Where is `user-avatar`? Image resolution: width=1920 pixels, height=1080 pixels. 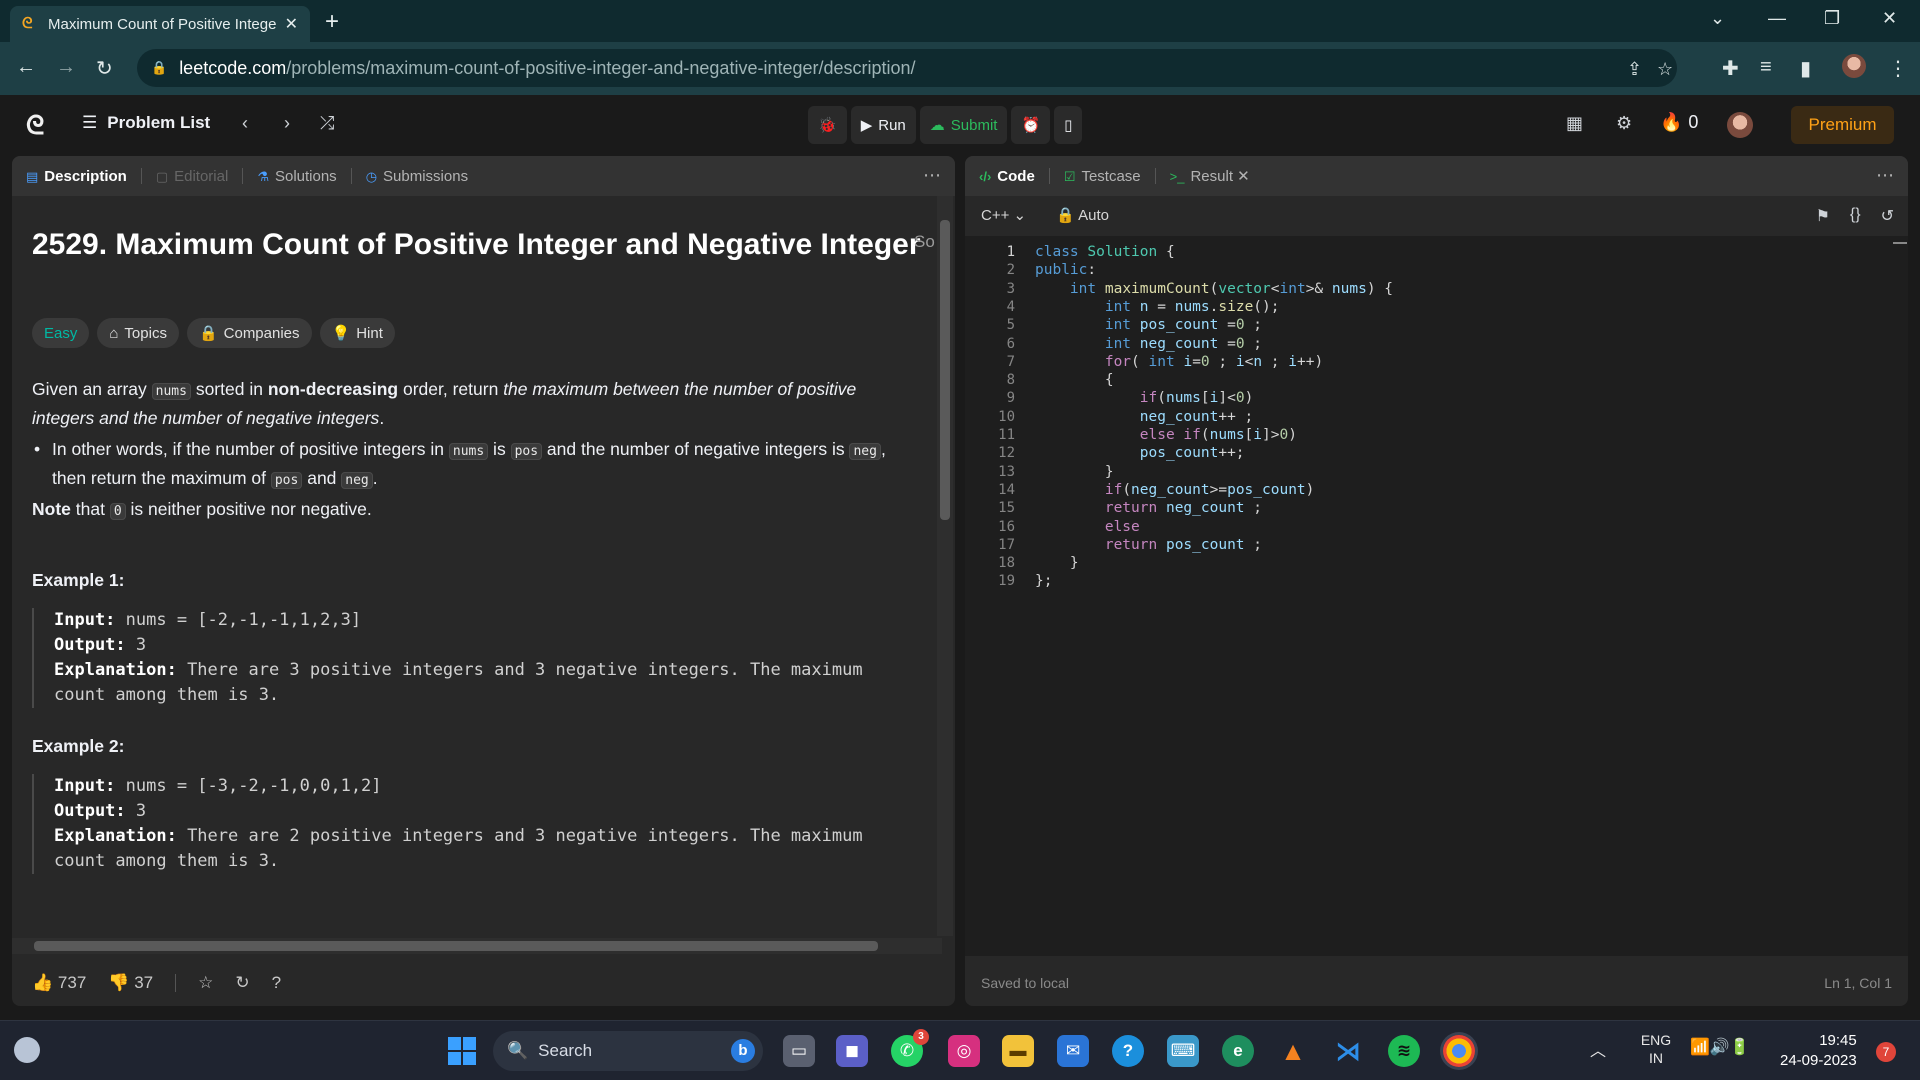 user-avatar is located at coordinates (1740, 125).